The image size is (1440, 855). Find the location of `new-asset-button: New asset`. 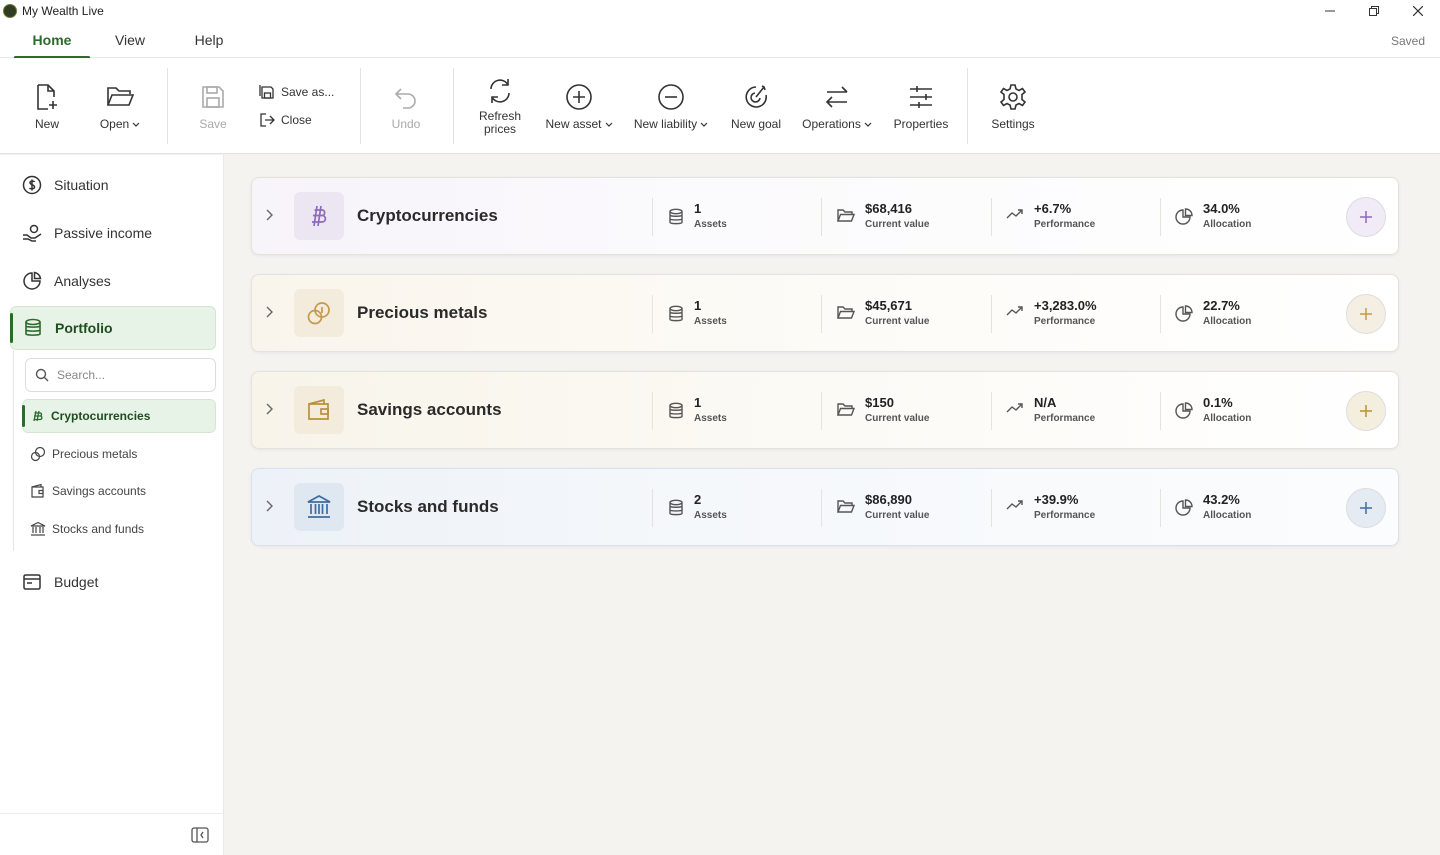

new-asset-button: New asset is located at coordinates (579, 106).